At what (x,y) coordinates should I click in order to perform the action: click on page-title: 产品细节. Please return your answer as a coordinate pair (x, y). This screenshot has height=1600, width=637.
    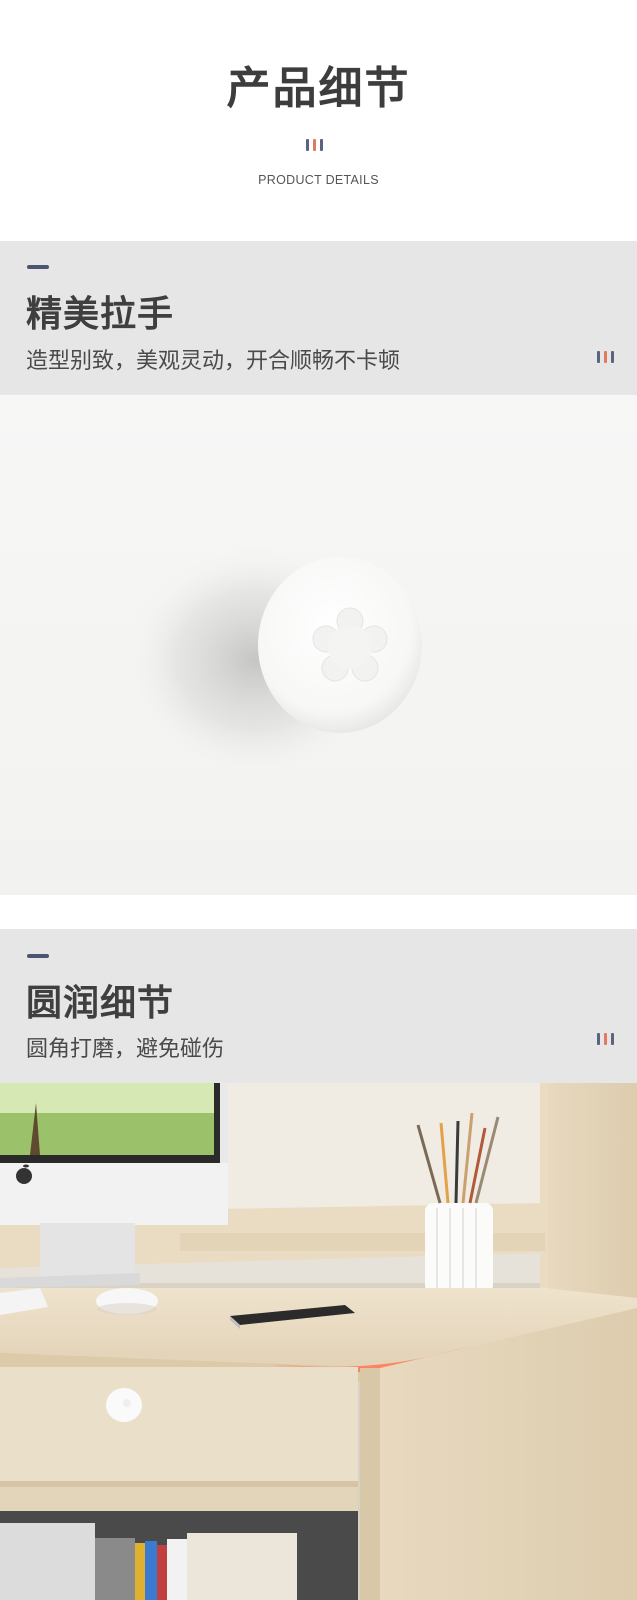
    Looking at the image, I should click on (318, 88).